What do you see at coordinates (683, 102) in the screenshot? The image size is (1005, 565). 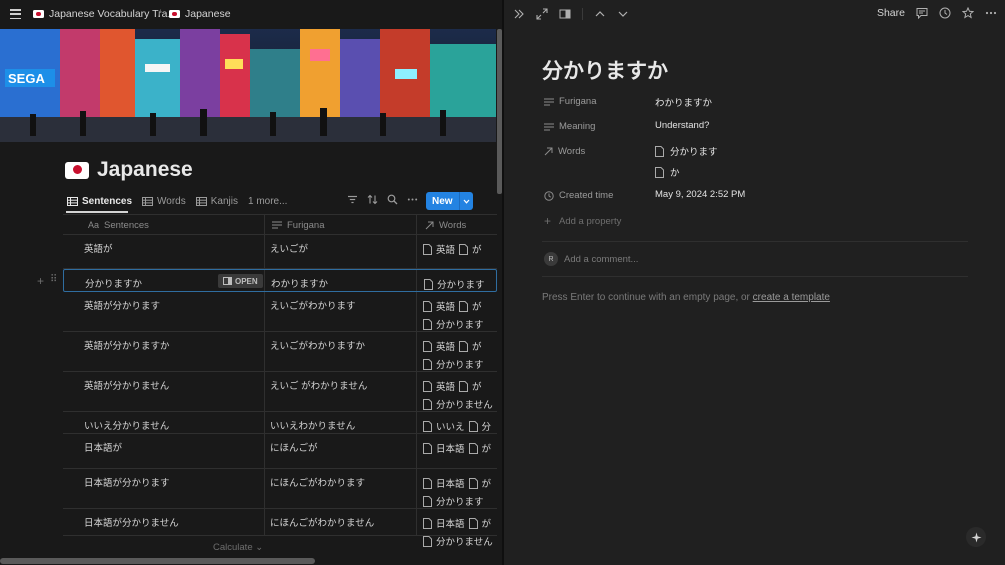 I see `property-value-furigana: わかりますか` at bounding box center [683, 102].